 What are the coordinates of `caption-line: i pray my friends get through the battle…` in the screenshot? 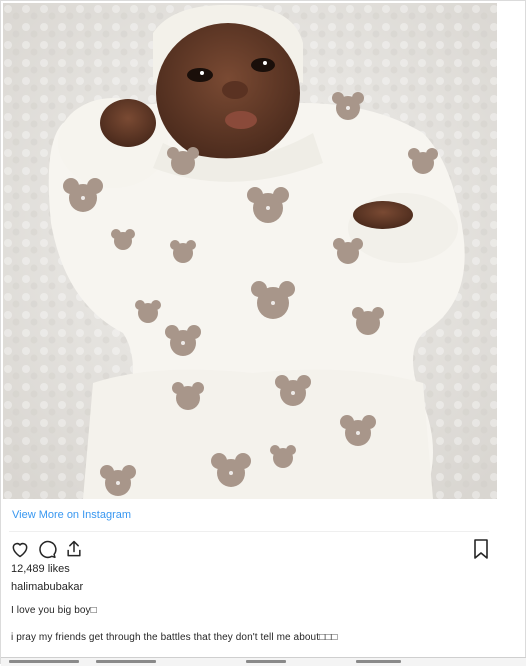 It's located at (174, 637).